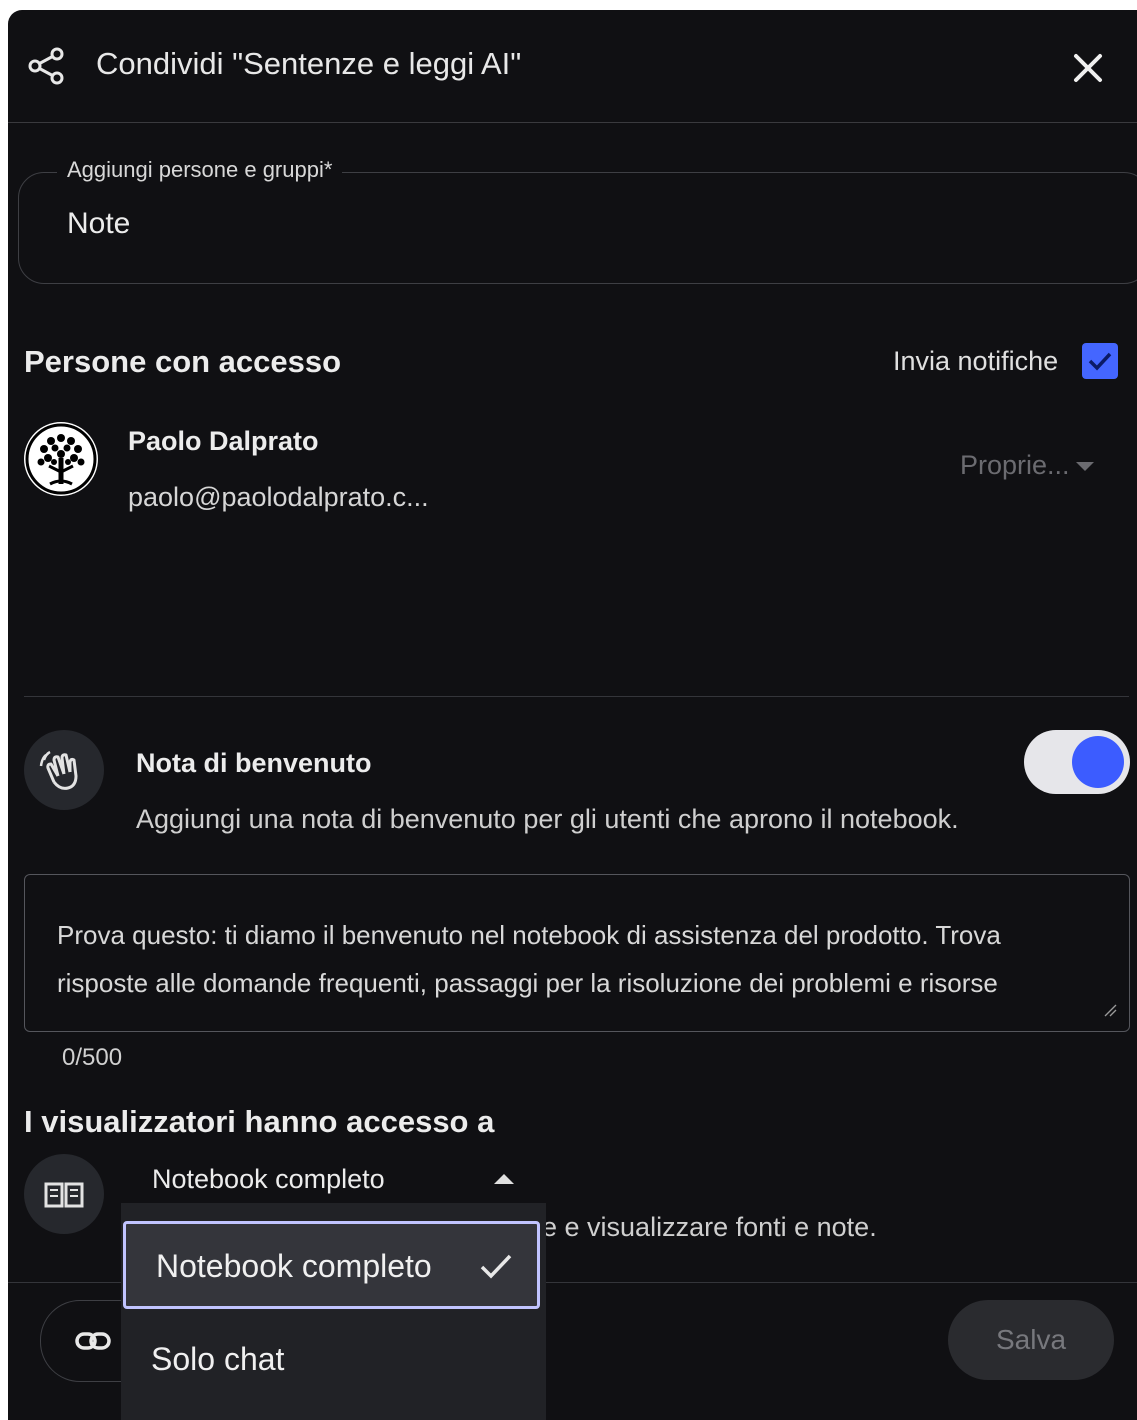 The height and width of the screenshot is (1420, 1137). What do you see at coordinates (254, 763) in the screenshot?
I see `welcome-note-title: Nota di benvenuto` at bounding box center [254, 763].